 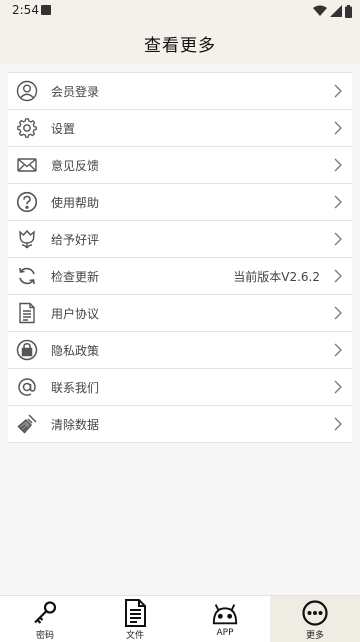 What do you see at coordinates (46, 10) in the screenshot?
I see `notification-icon` at bounding box center [46, 10].